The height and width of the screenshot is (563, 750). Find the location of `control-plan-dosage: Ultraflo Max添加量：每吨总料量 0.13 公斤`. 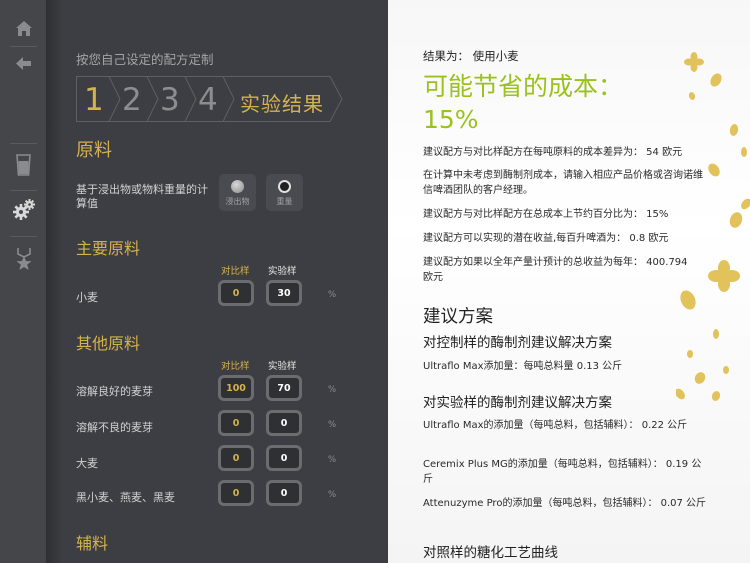

control-plan-dosage: Ultraflo Max添加量：每吨总料量 0.13 公斤 is located at coordinates (523, 366).